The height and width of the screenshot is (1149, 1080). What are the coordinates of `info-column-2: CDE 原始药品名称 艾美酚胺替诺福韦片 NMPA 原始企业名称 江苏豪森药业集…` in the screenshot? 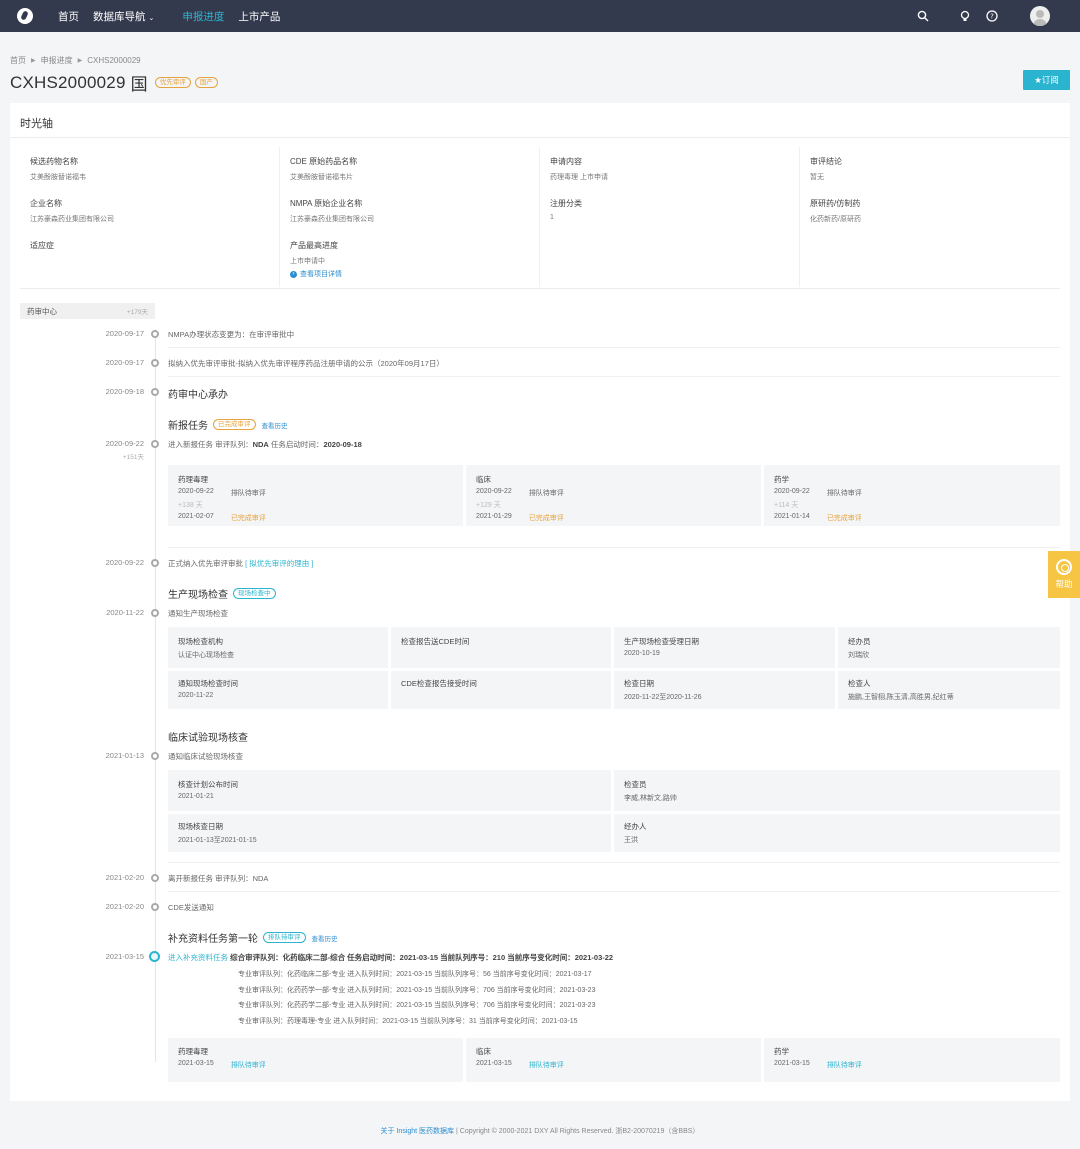 It's located at (410, 217).